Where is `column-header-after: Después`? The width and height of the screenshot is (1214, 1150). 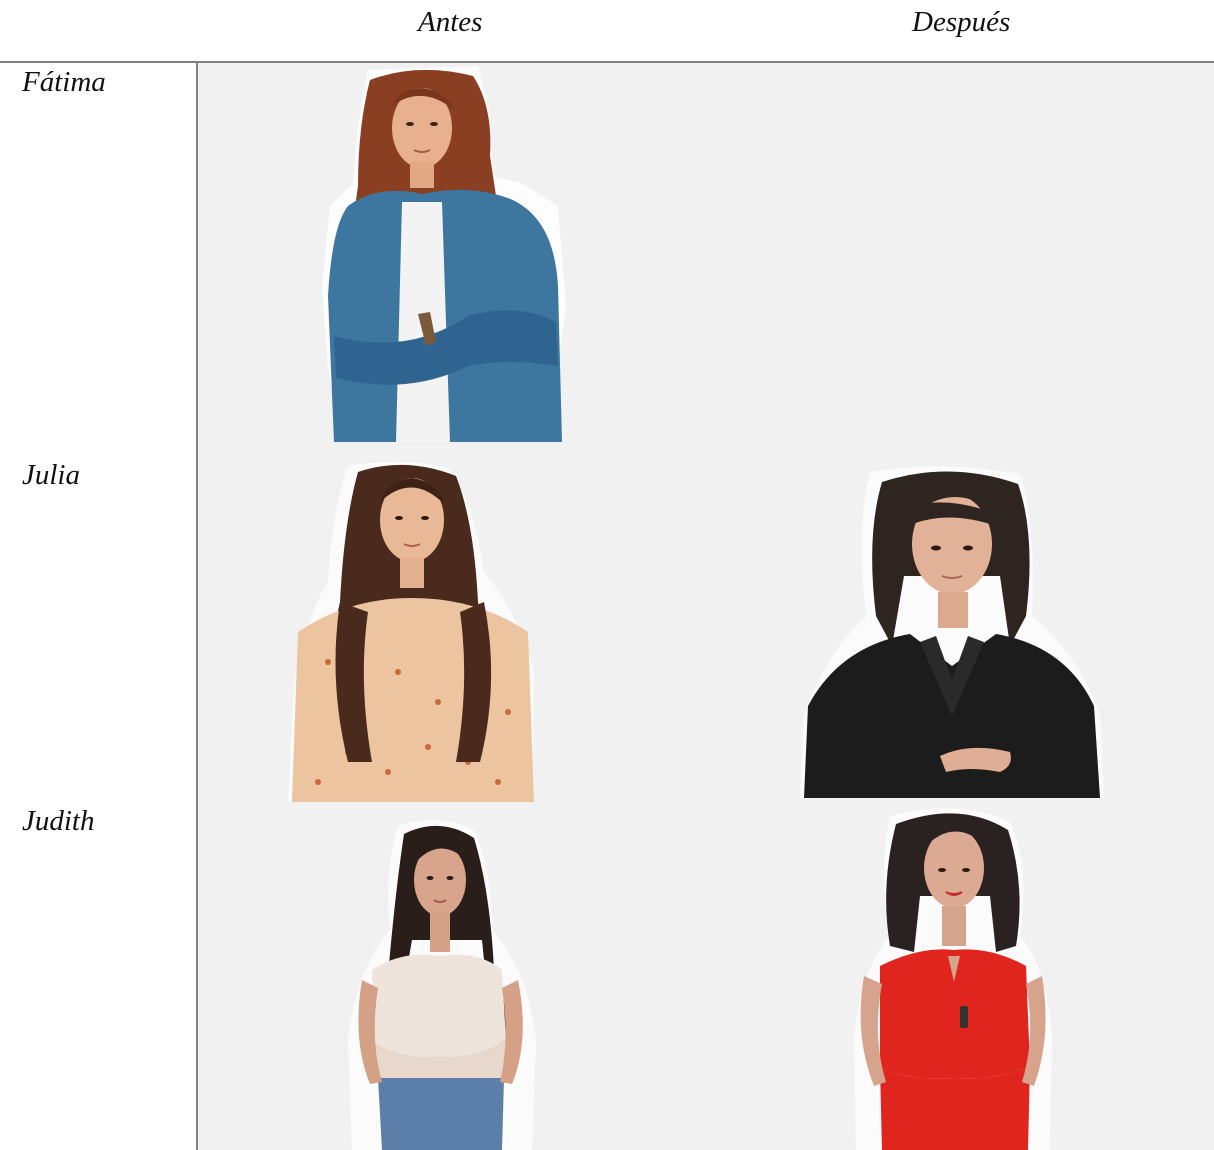 column-header-after: Después is located at coordinates (961, 22).